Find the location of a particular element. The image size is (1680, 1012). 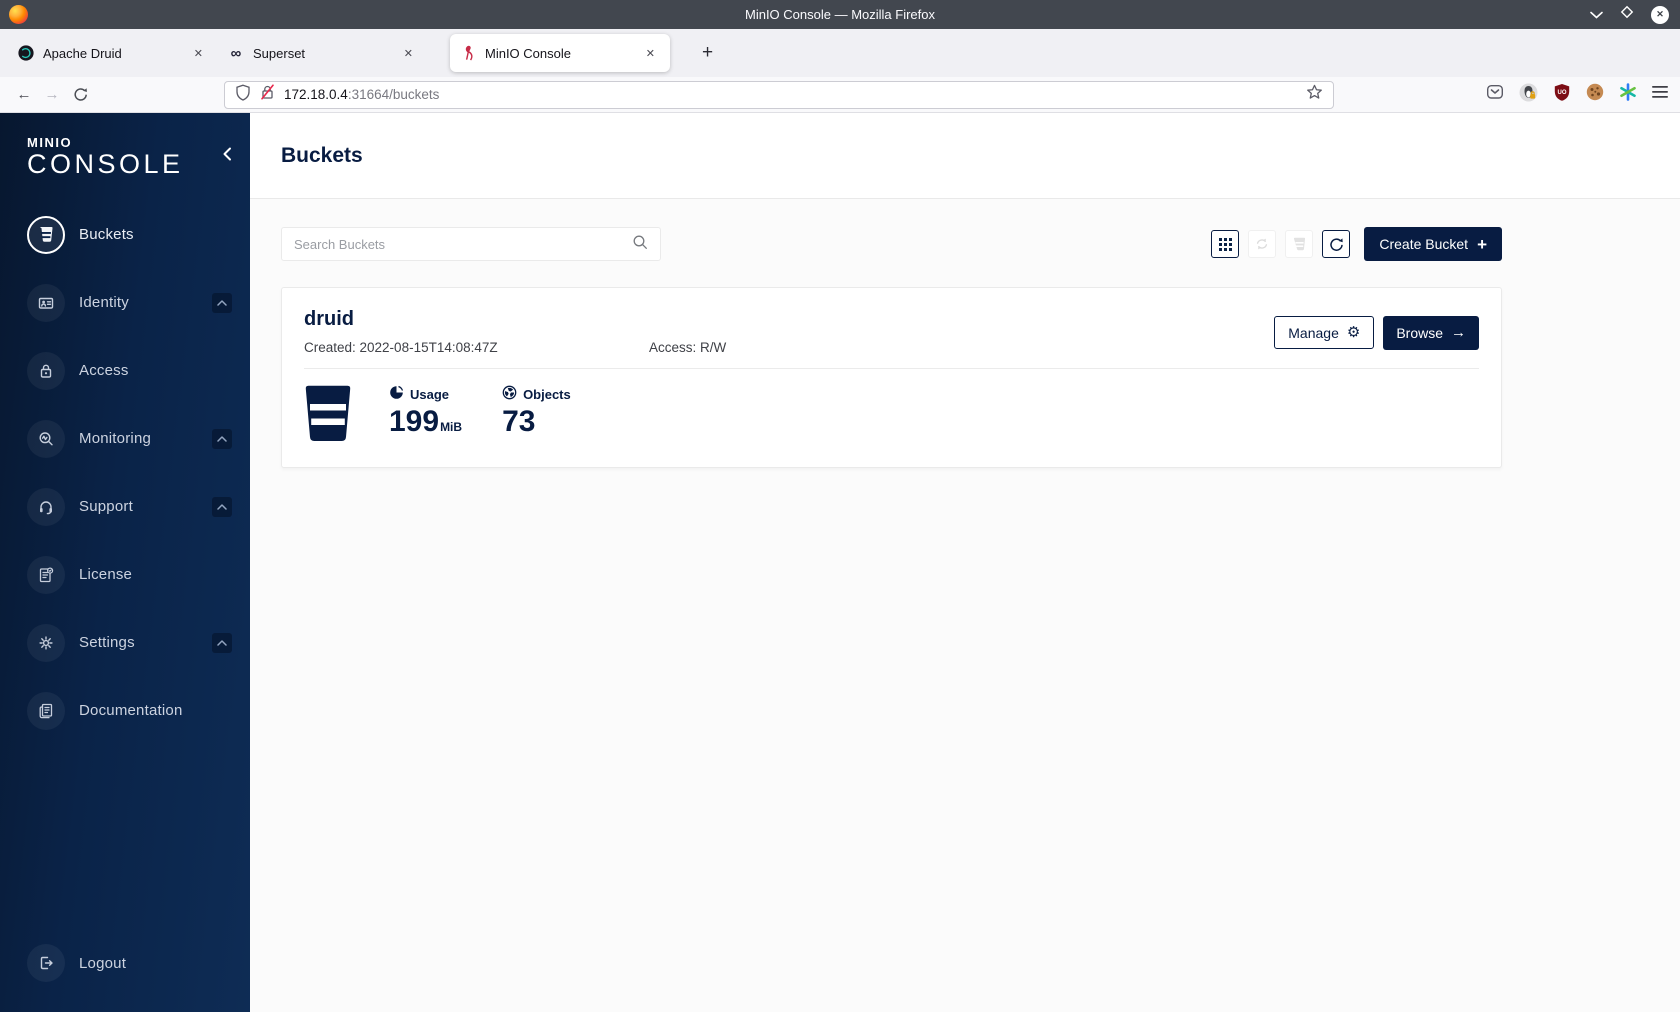

usage-label: Usage is located at coordinates (430, 394).